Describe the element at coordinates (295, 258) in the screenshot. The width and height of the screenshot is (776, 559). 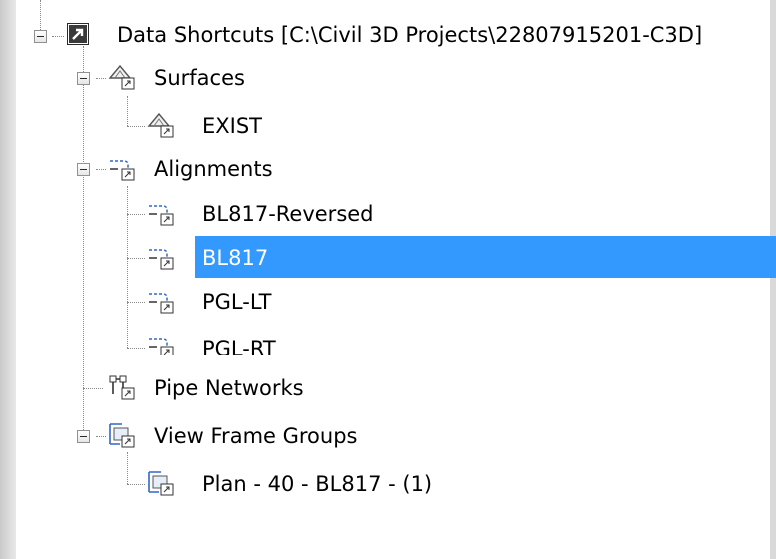
I see `tree-node-bl817: BL817` at that location.